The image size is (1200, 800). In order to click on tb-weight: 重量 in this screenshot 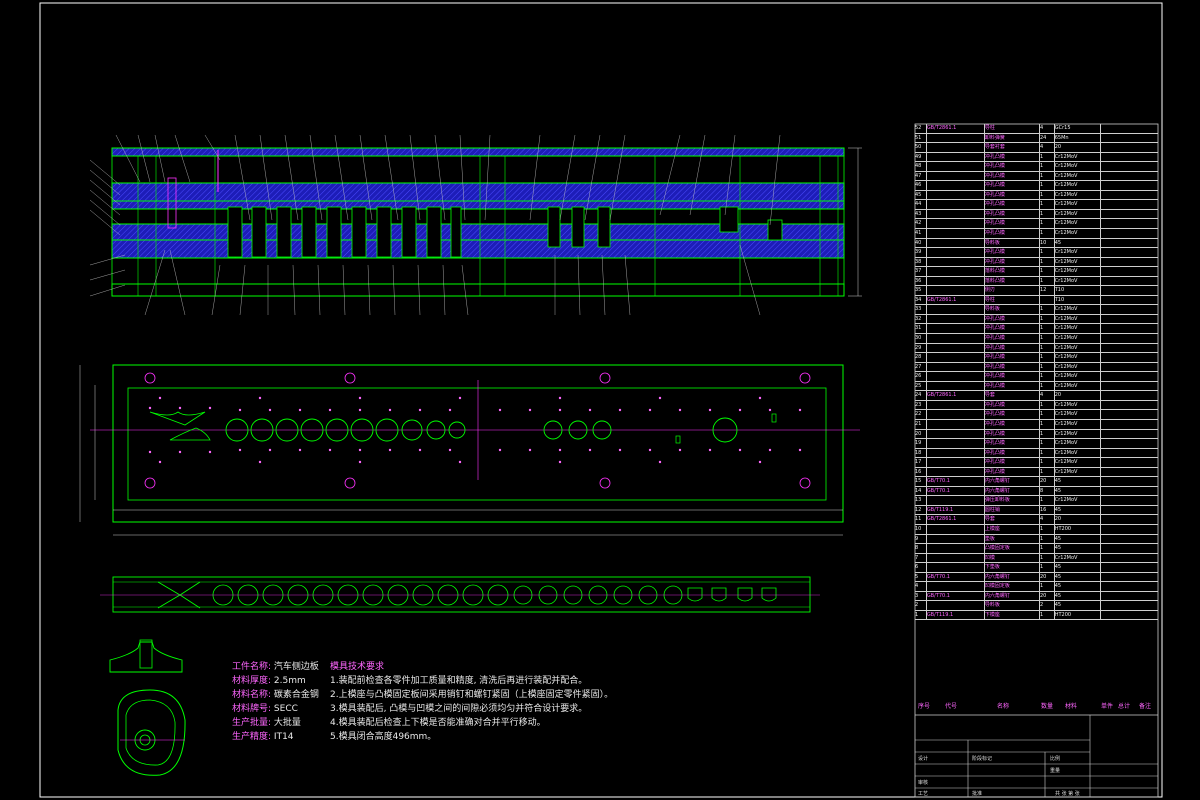, I will do `click(1055, 771)`.